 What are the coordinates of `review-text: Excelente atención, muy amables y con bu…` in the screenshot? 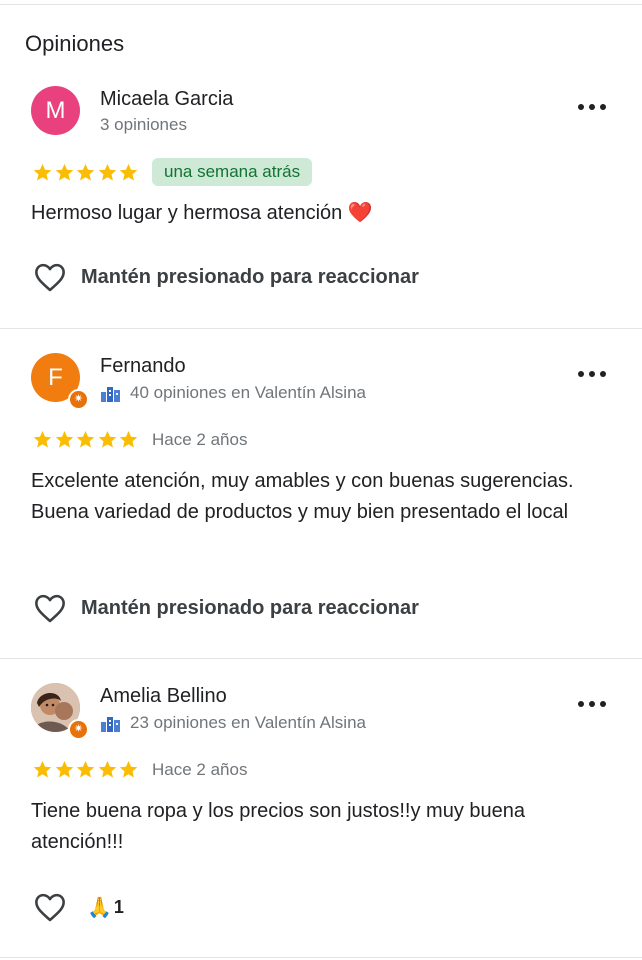 It's located at (302, 496).